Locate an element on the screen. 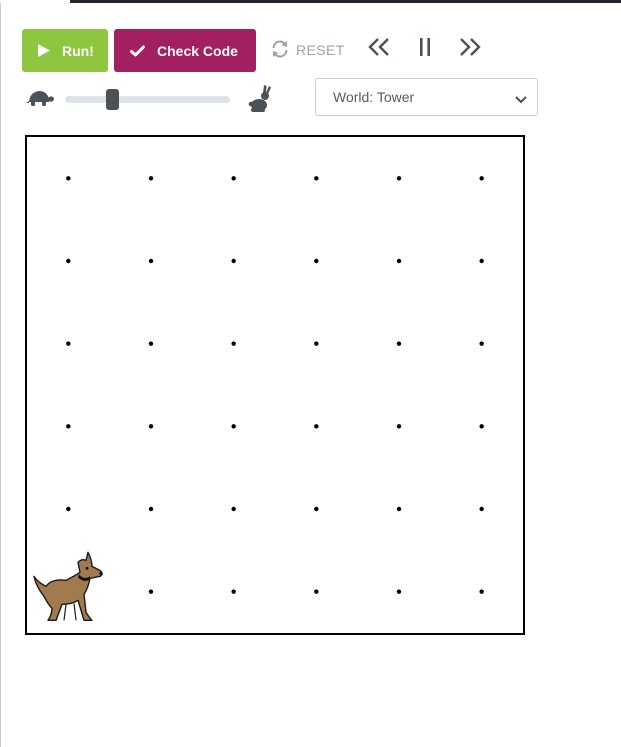 This screenshot has width=621, height=747. world-select-value: World: Tower is located at coordinates (374, 97).